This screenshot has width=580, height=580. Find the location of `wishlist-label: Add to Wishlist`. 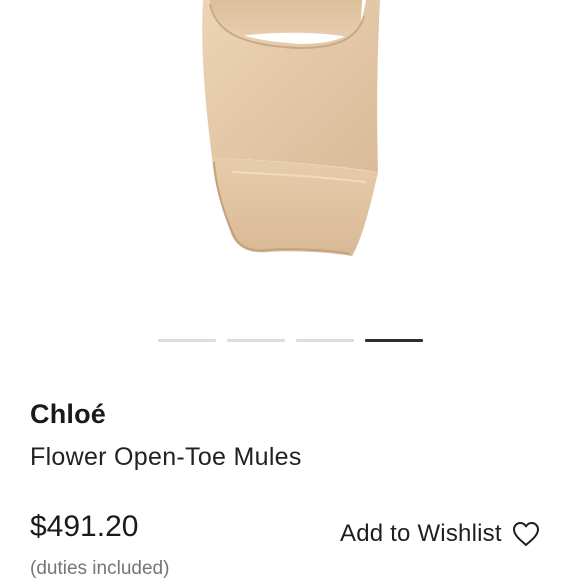

wishlist-label: Add to Wishlist is located at coordinates (421, 533).